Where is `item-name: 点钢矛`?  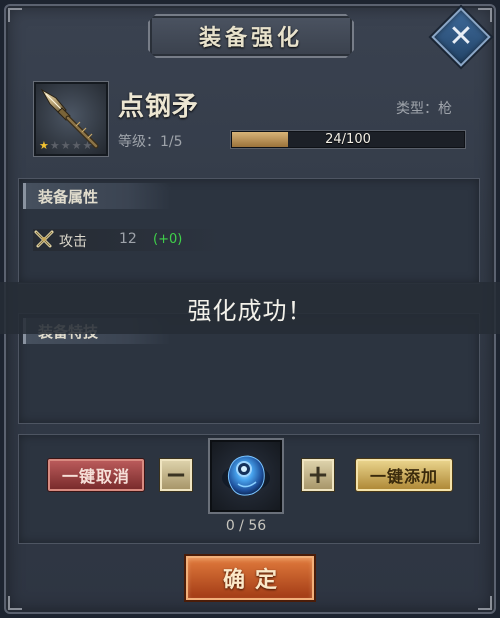 item-name: 点钢矛 is located at coordinates (159, 107).